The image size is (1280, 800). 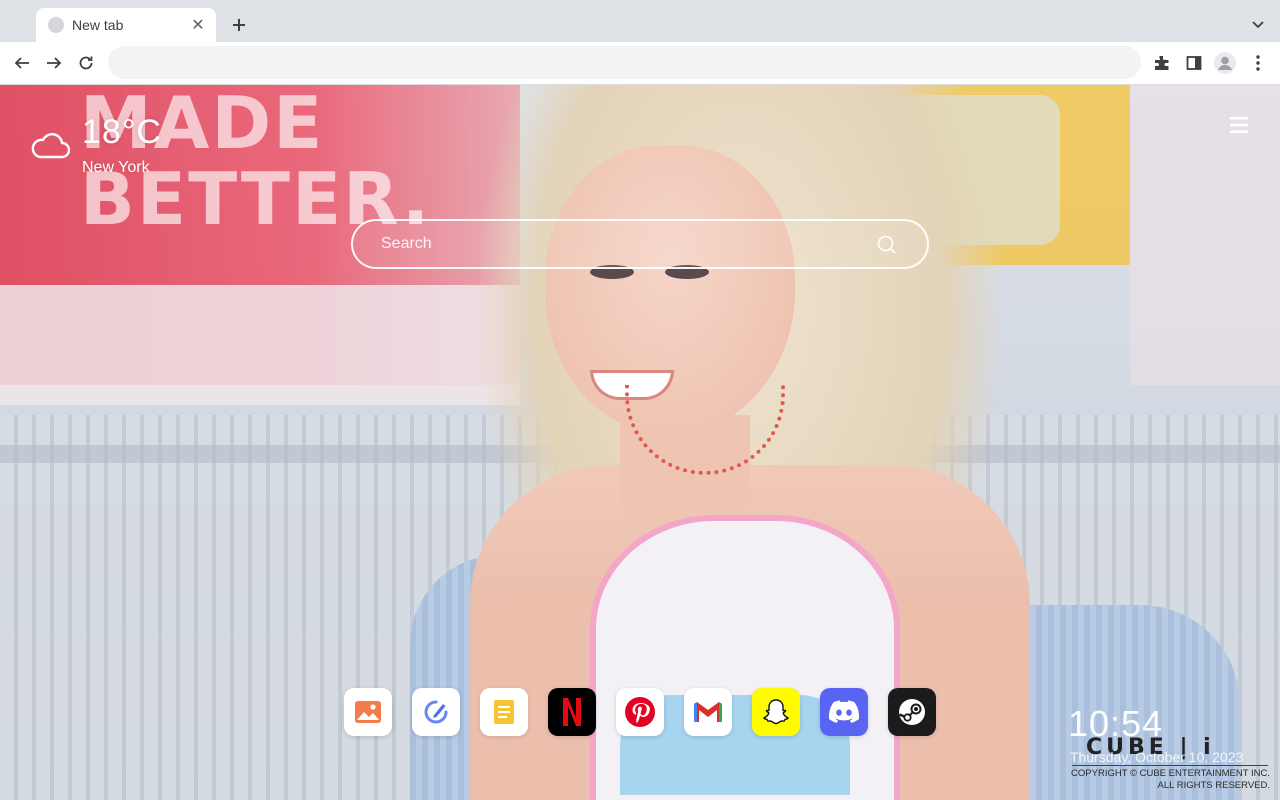 What do you see at coordinates (1213, 785) in the screenshot?
I see `copyright-line-2: ALL RIGHTS RESERVED.` at bounding box center [1213, 785].